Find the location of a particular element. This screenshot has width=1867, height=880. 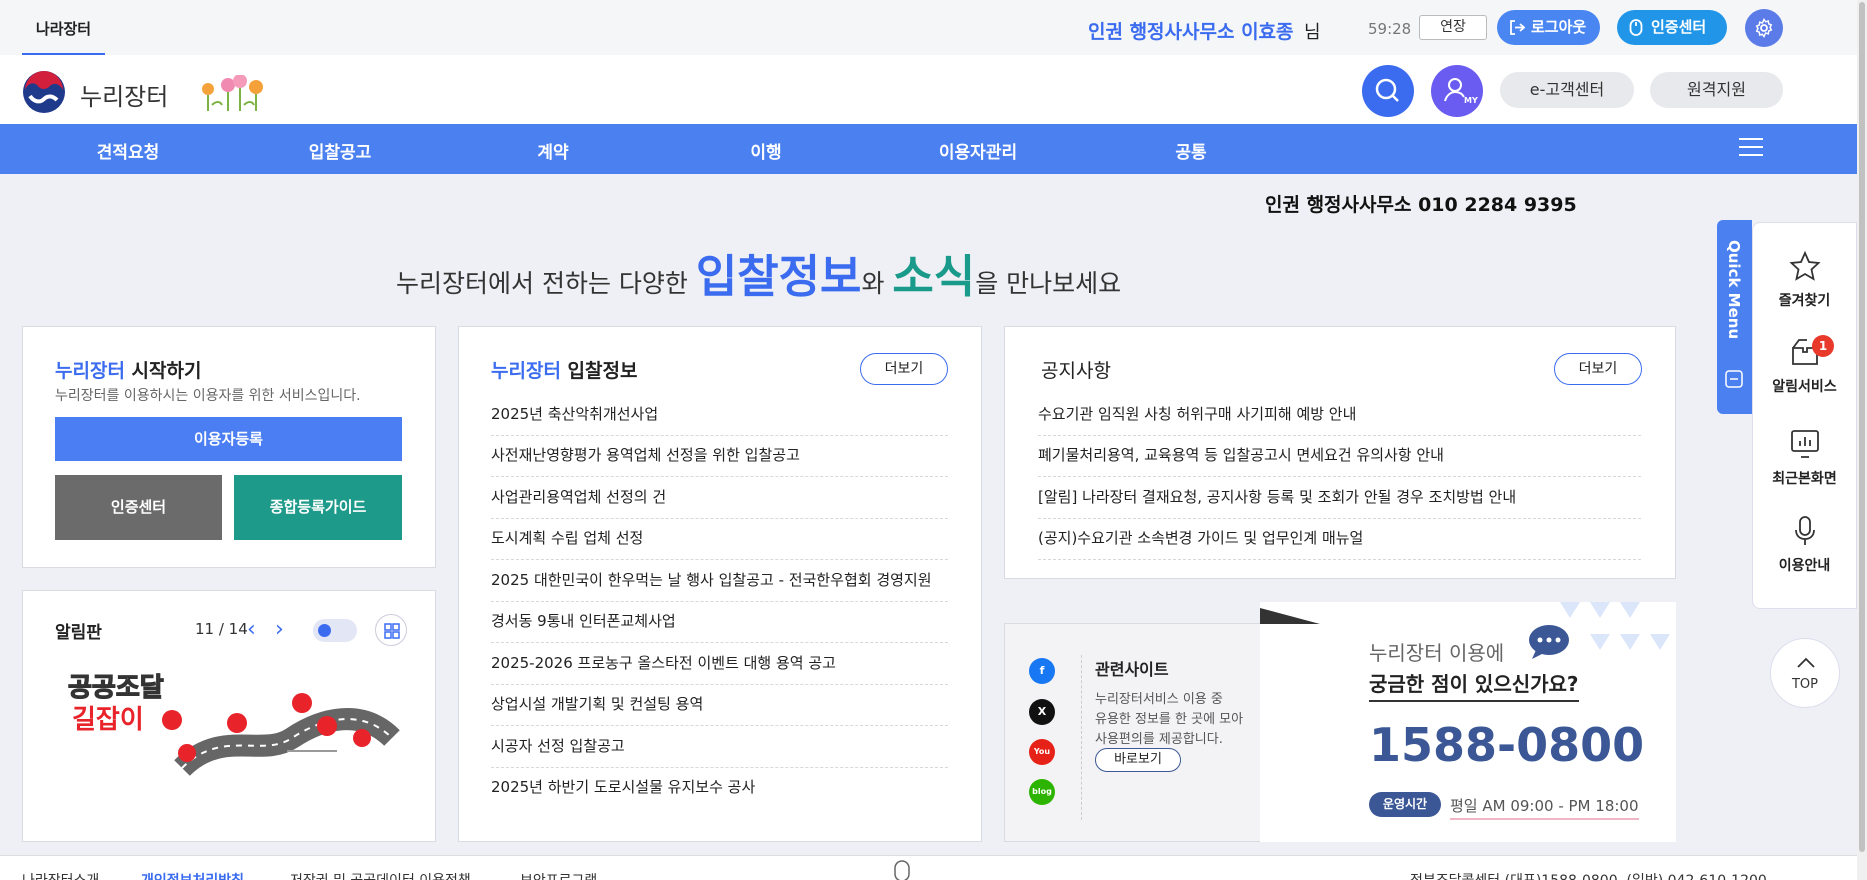

bid-list-item: 사업관리용역업체 선정의 건 is located at coordinates (719, 502).